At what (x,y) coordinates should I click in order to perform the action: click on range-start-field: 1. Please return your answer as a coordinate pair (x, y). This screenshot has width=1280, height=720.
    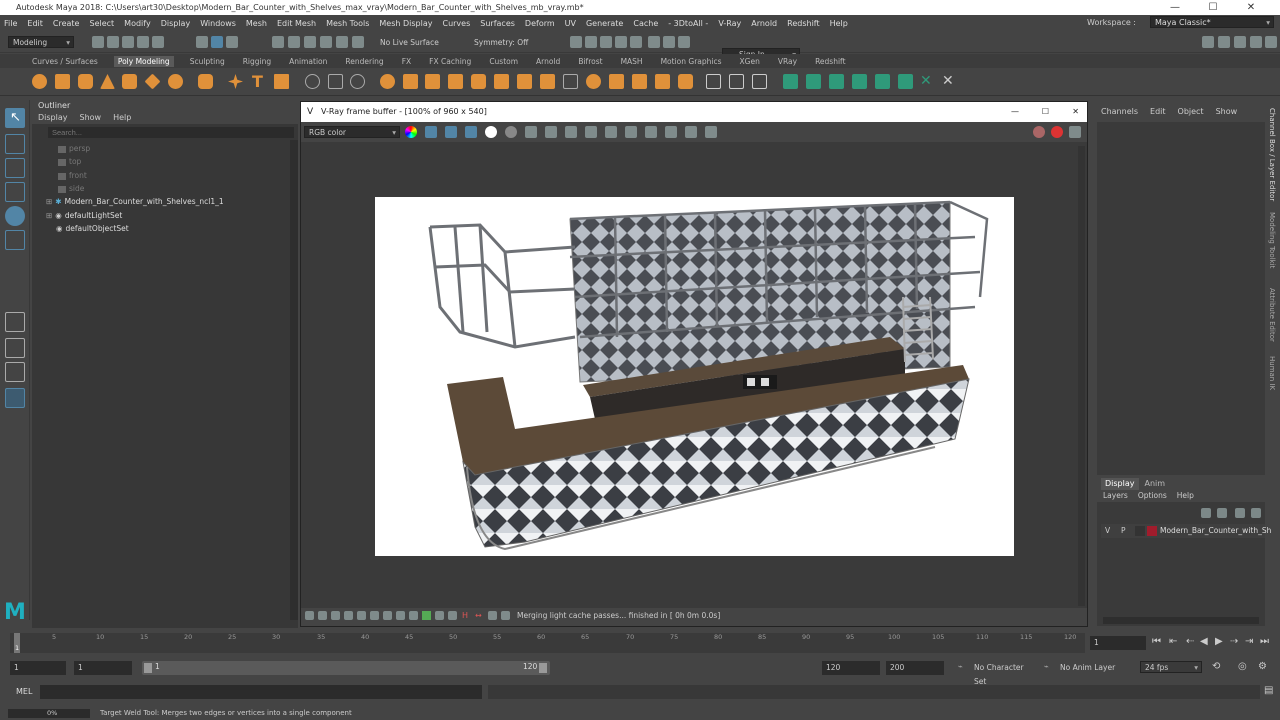
    Looking at the image, I should click on (103, 668).